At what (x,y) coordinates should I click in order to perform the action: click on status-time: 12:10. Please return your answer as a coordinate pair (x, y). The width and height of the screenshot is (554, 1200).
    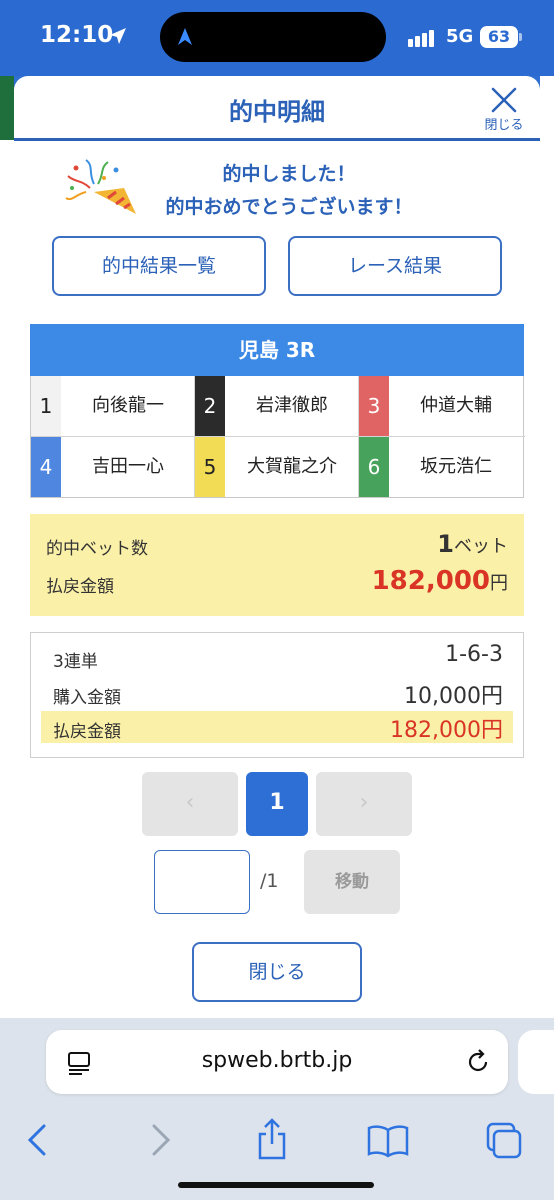
    Looking at the image, I should click on (77, 35).